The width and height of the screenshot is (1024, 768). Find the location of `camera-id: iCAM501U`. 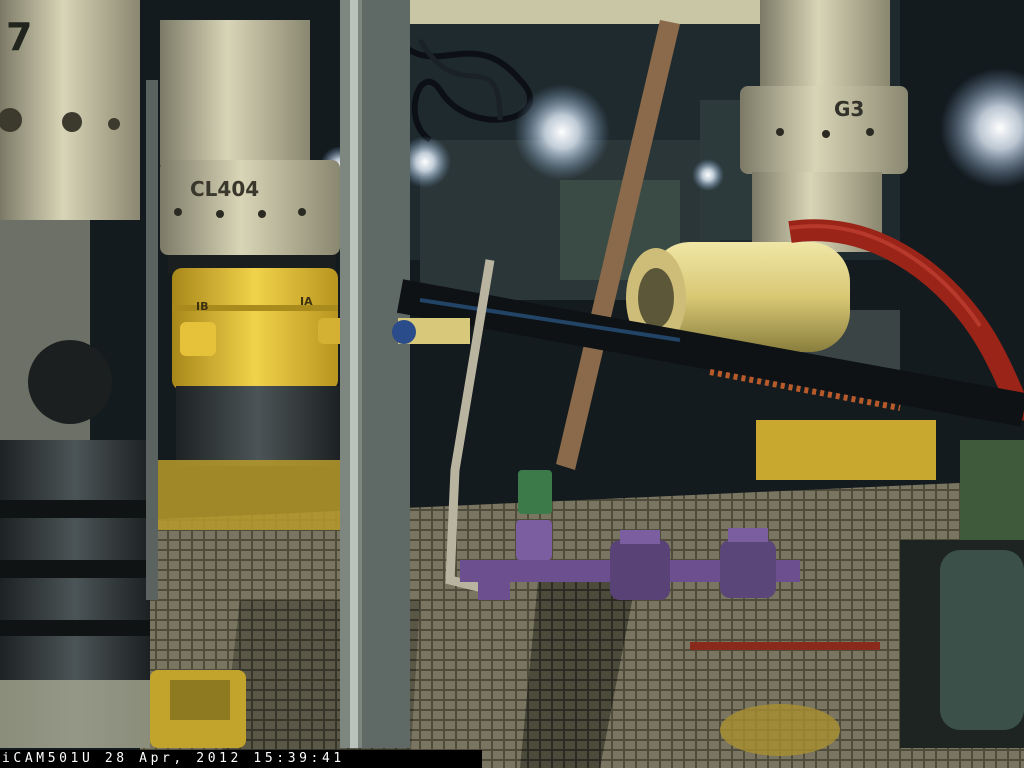

camera-id: iCAM501U is located at coordinates (48, 758).